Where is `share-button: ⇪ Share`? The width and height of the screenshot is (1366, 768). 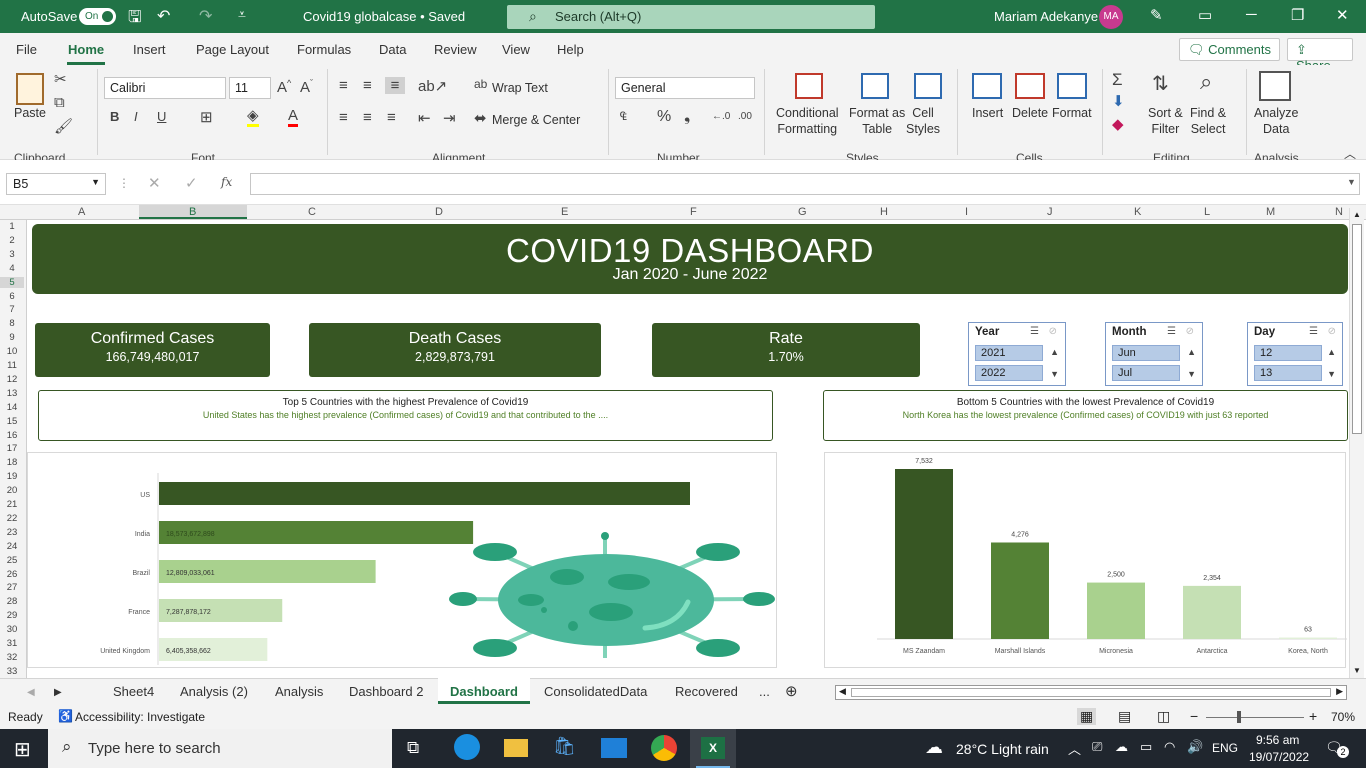 share-button: ⇪ Share is located at coordinates (1320, 55).